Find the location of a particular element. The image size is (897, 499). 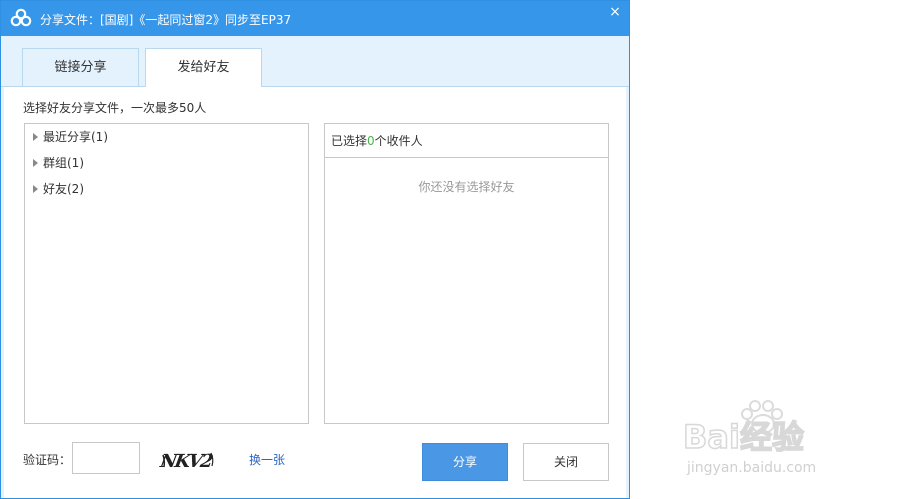

tree-item-friends: 好友(2) is located at coordinates (58, 189).